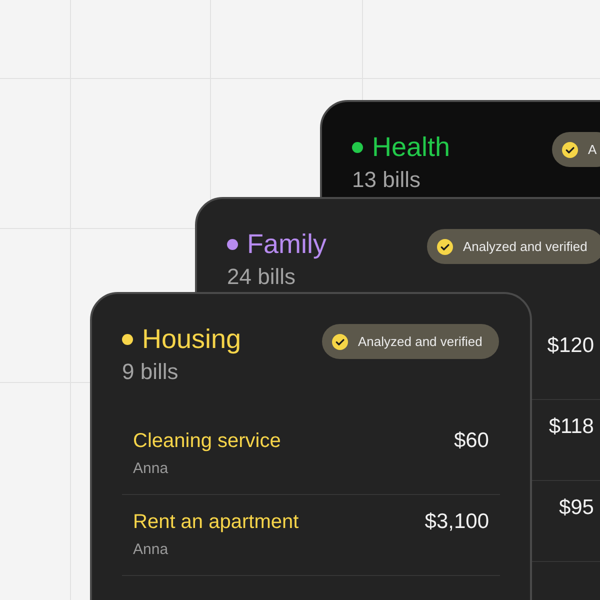 The height and width of the screenshot is (600, 600). I want to click on bill-amount: $118, so click(571, 427).